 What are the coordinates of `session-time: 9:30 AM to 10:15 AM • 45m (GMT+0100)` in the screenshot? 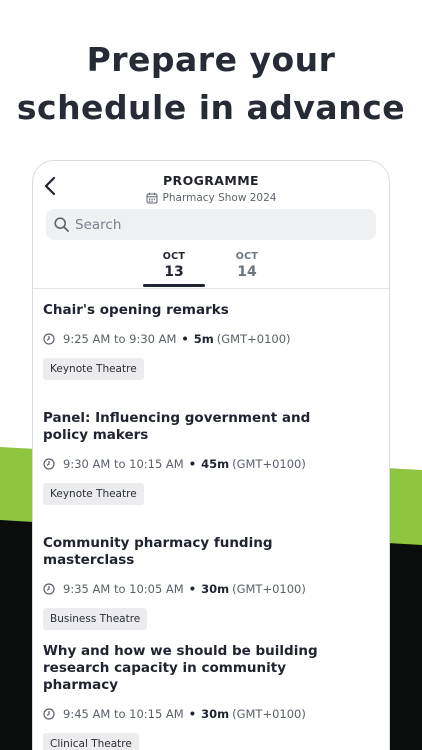 It's located at (203, 464).